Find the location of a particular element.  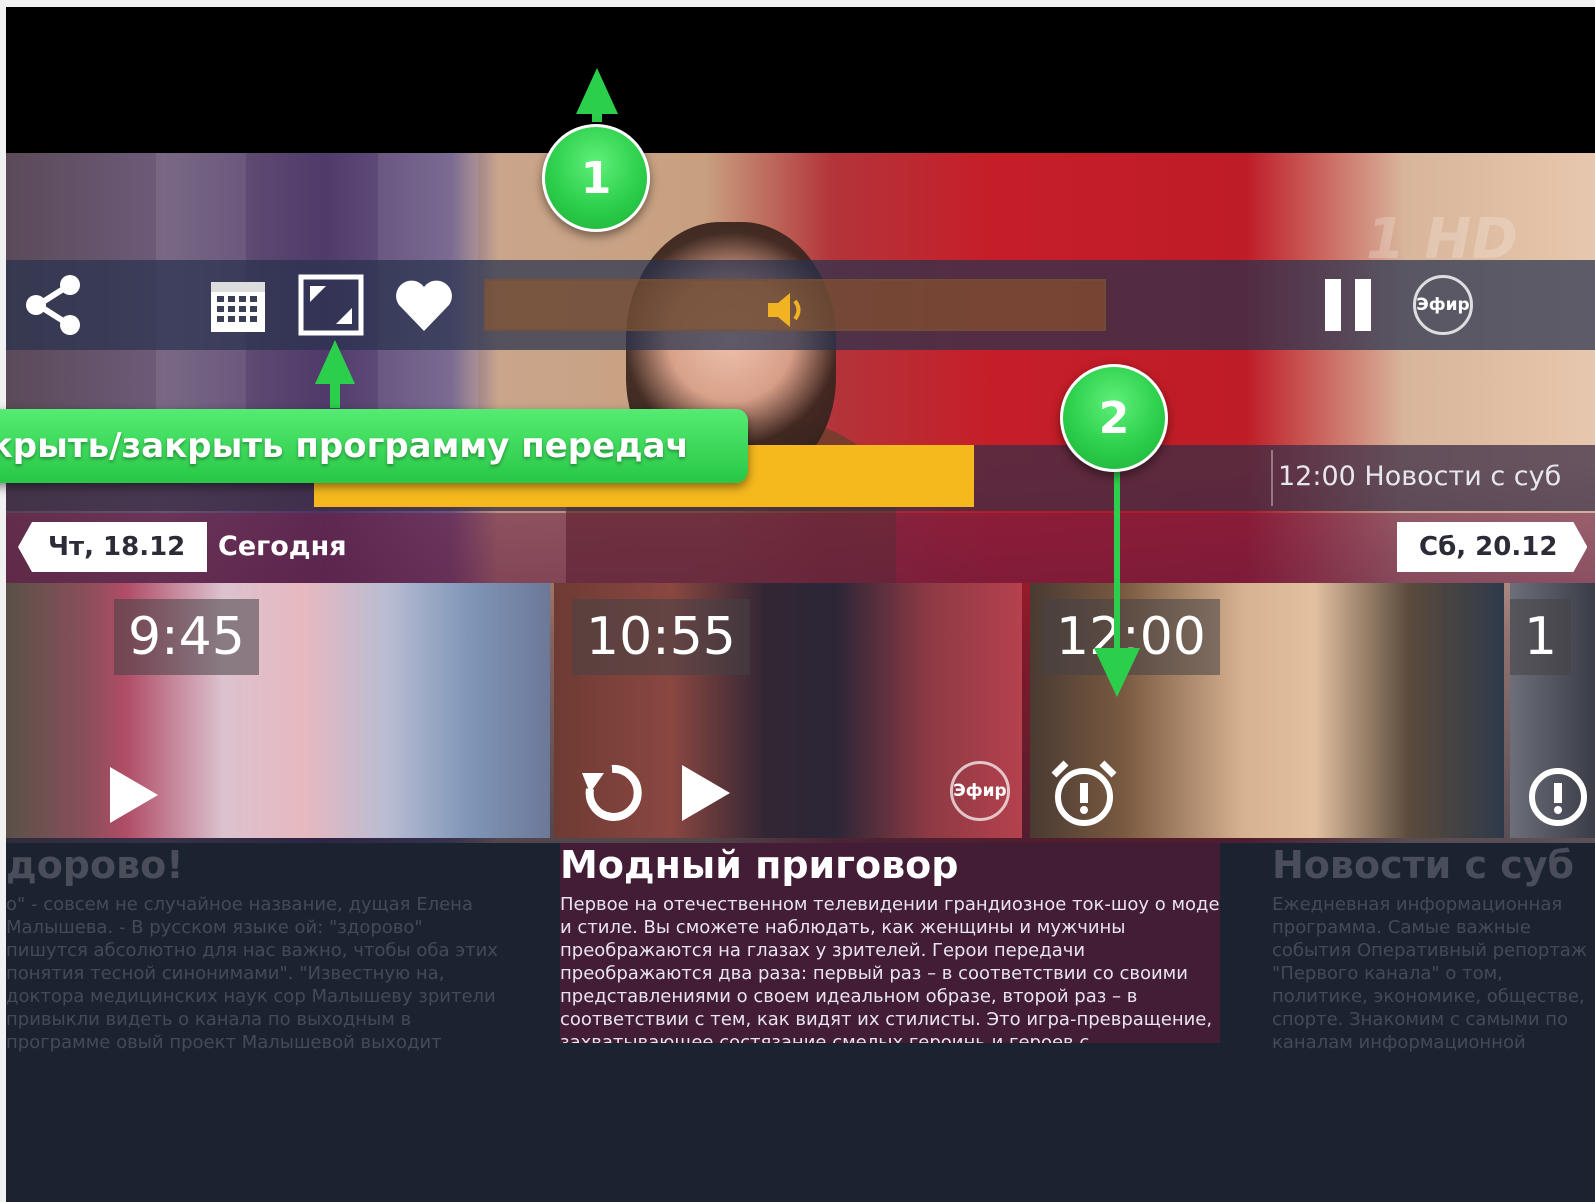

annotation-marker-1: 1 is located at coordinates (596, 178).